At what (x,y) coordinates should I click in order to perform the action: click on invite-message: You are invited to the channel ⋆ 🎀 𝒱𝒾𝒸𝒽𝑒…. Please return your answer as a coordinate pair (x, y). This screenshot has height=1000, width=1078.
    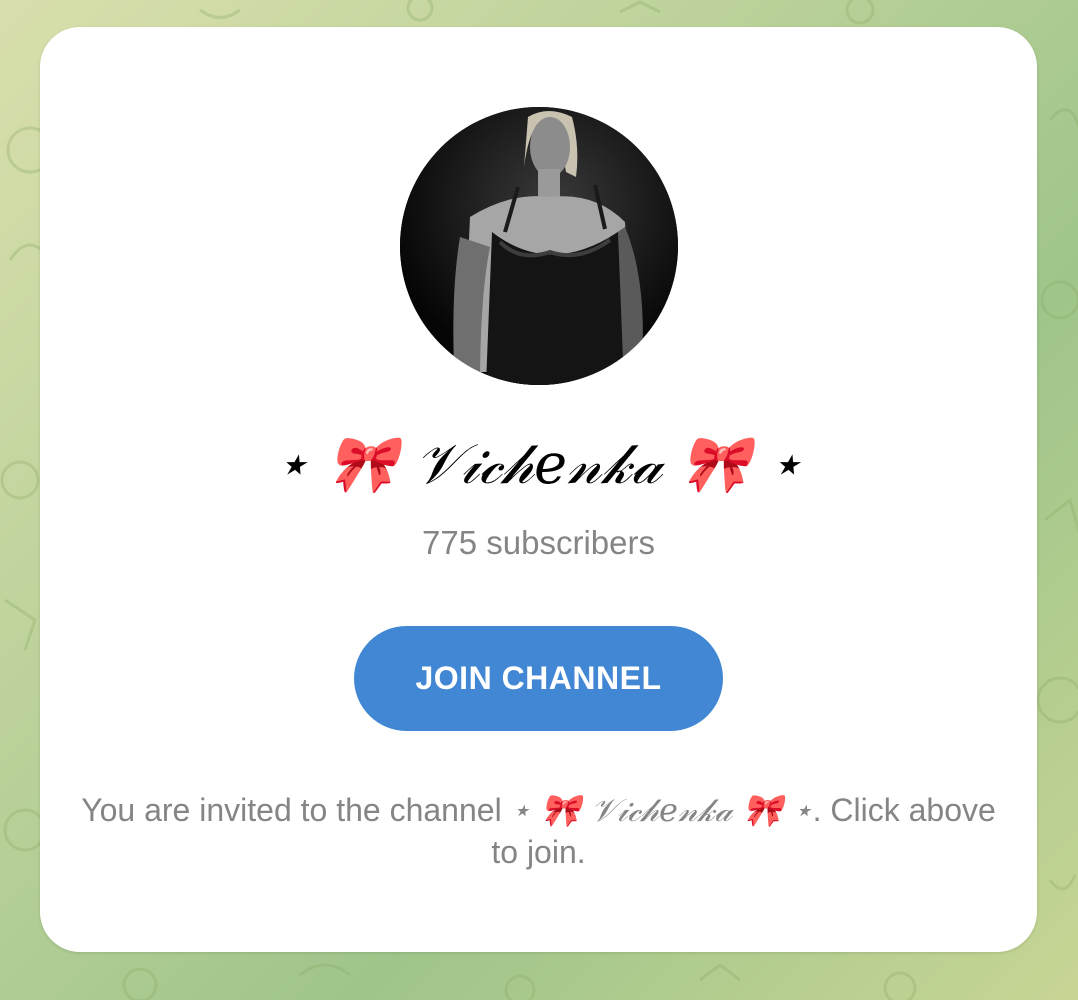
    Looking at the image, I should click on (538, 831).